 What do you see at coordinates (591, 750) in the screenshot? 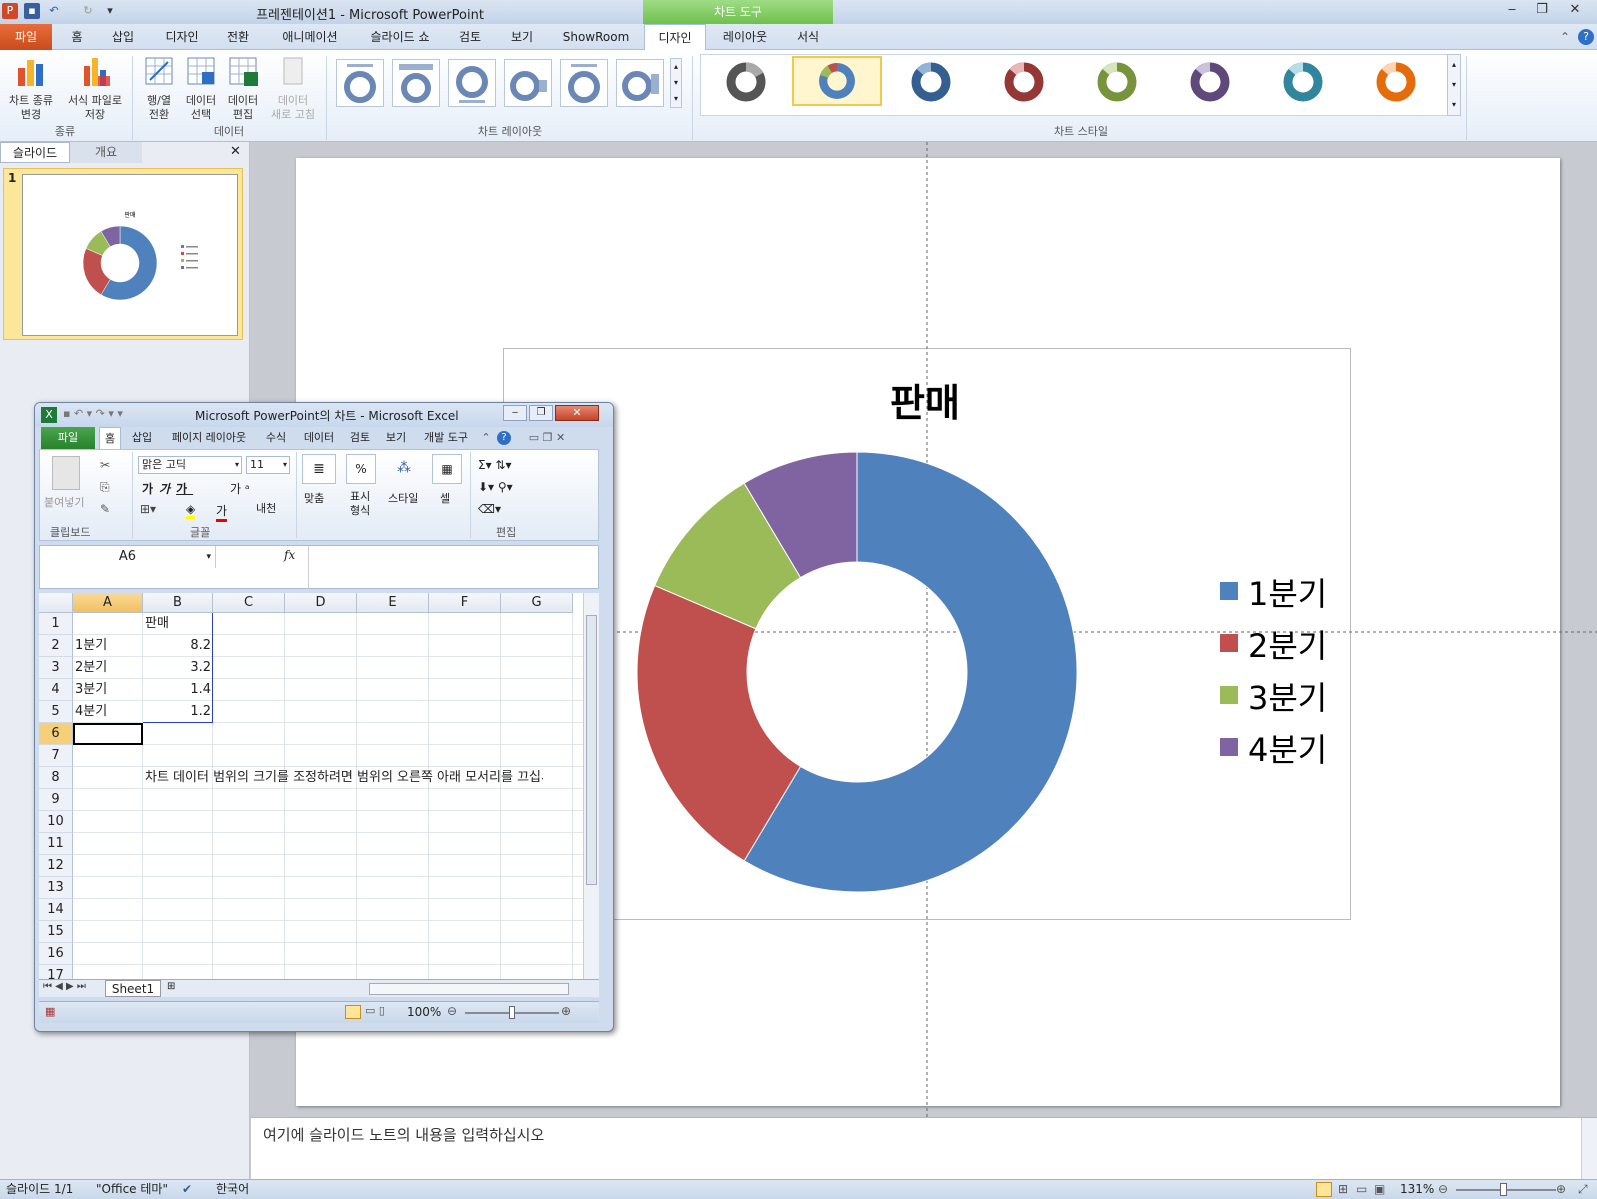
I see `vertical-scroll-thumb` at bounding box center [591, 750].